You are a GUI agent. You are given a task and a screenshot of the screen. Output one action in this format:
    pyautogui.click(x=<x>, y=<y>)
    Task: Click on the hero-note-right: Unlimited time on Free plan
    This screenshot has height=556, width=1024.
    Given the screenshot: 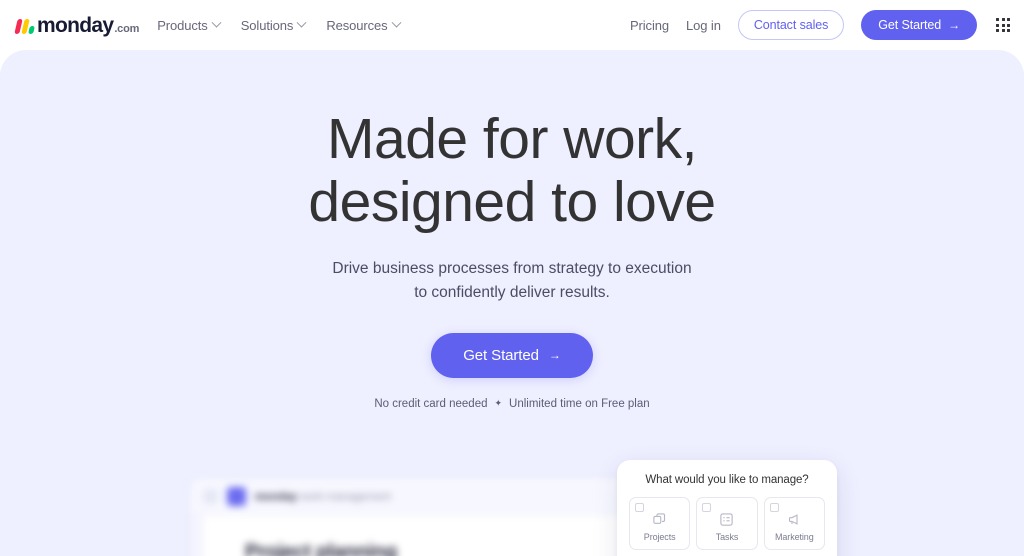 What is the action you would take?
    pyautogui.click(x=579, y=403)
    